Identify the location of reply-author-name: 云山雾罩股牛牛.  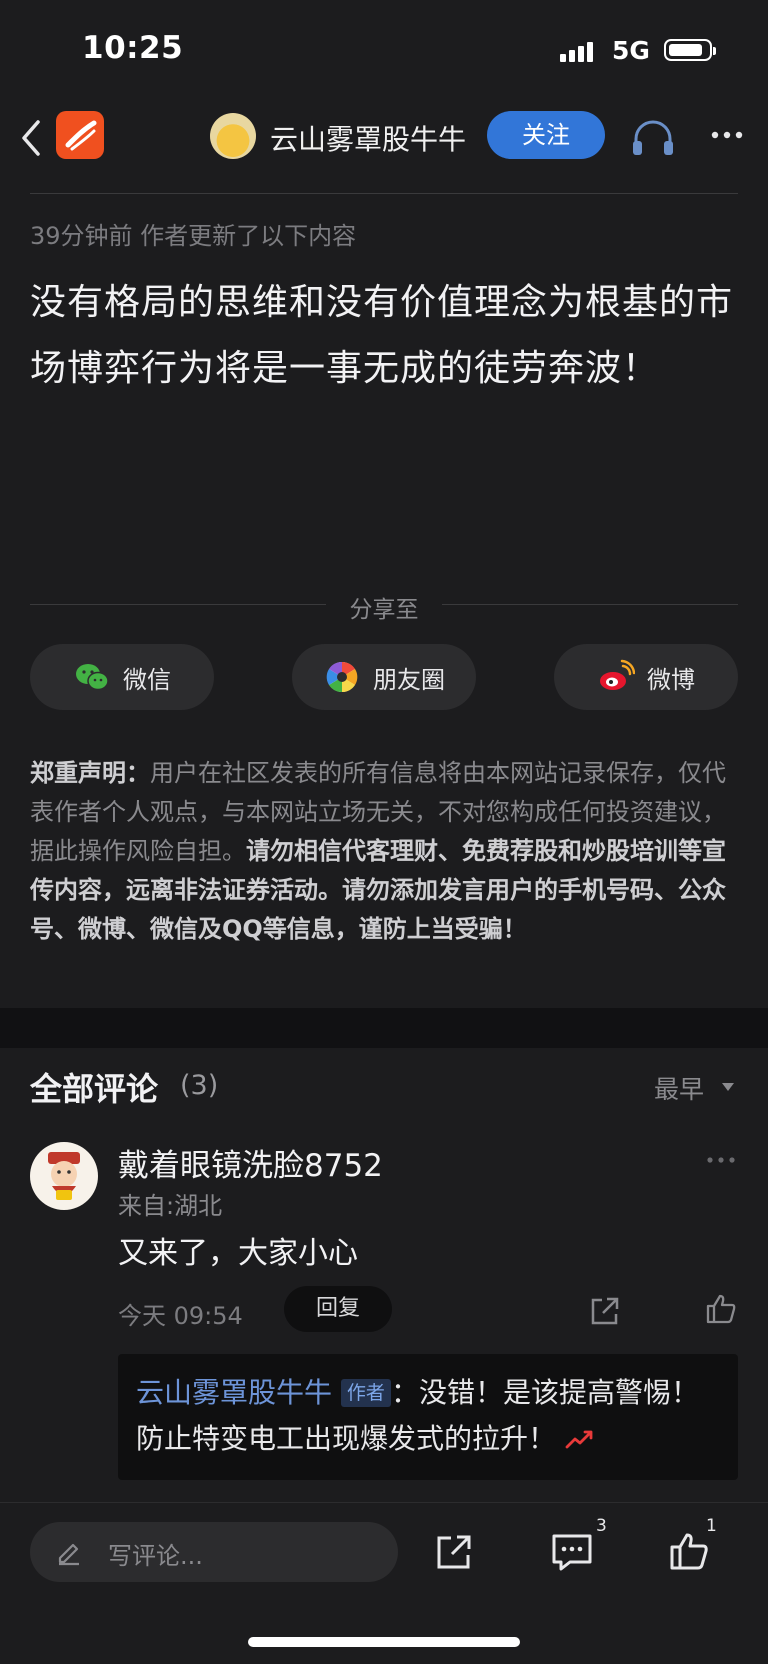
(234, 1392).